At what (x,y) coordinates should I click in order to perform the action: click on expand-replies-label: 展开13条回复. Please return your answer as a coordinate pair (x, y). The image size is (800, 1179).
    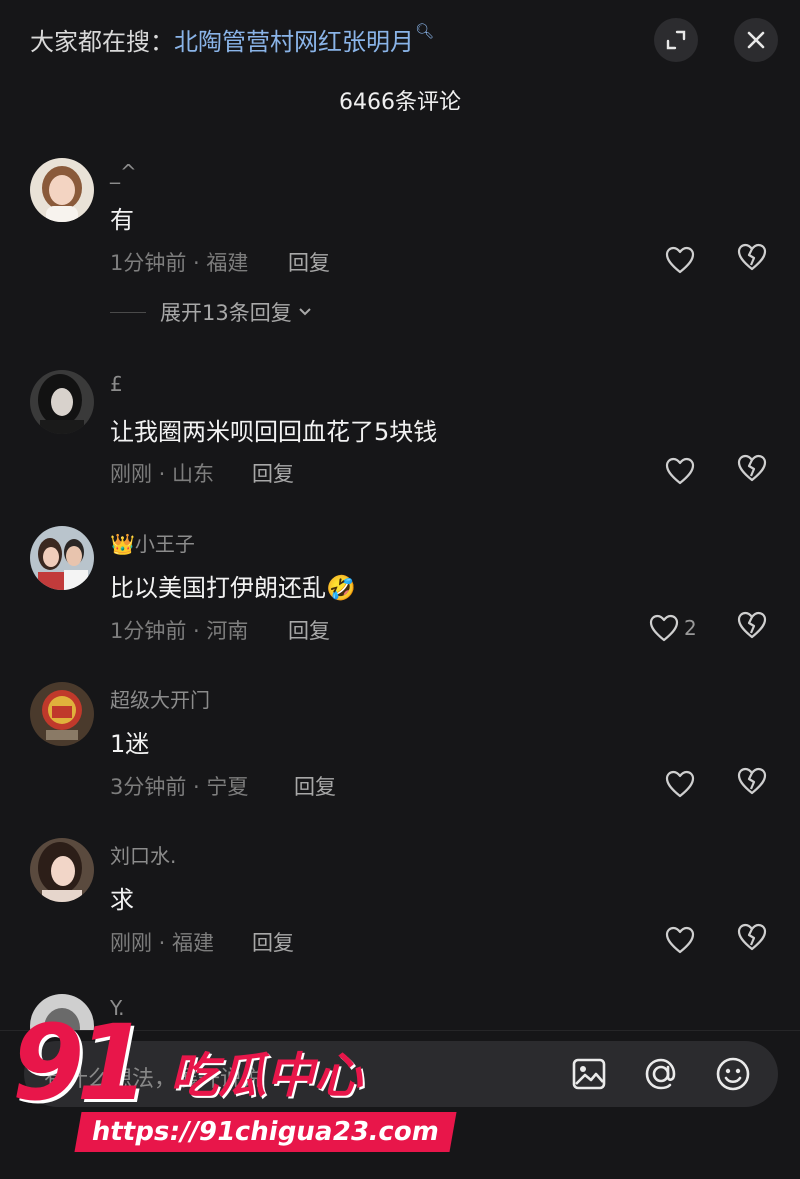
    Looking at the image, I should click on (226, 313).